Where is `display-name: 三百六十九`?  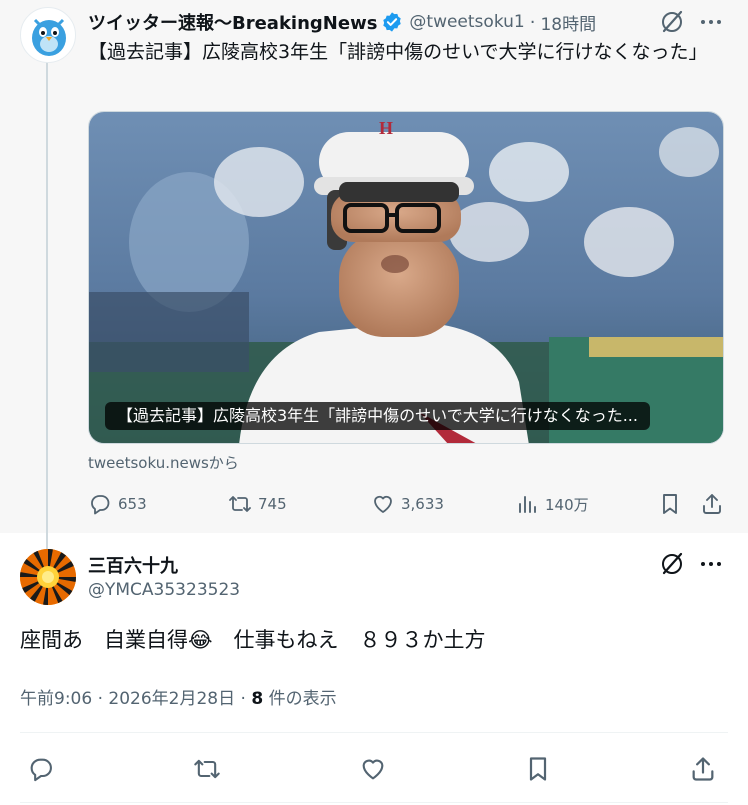
display-name: 三百六十九 is located at coordinates (133, 565).